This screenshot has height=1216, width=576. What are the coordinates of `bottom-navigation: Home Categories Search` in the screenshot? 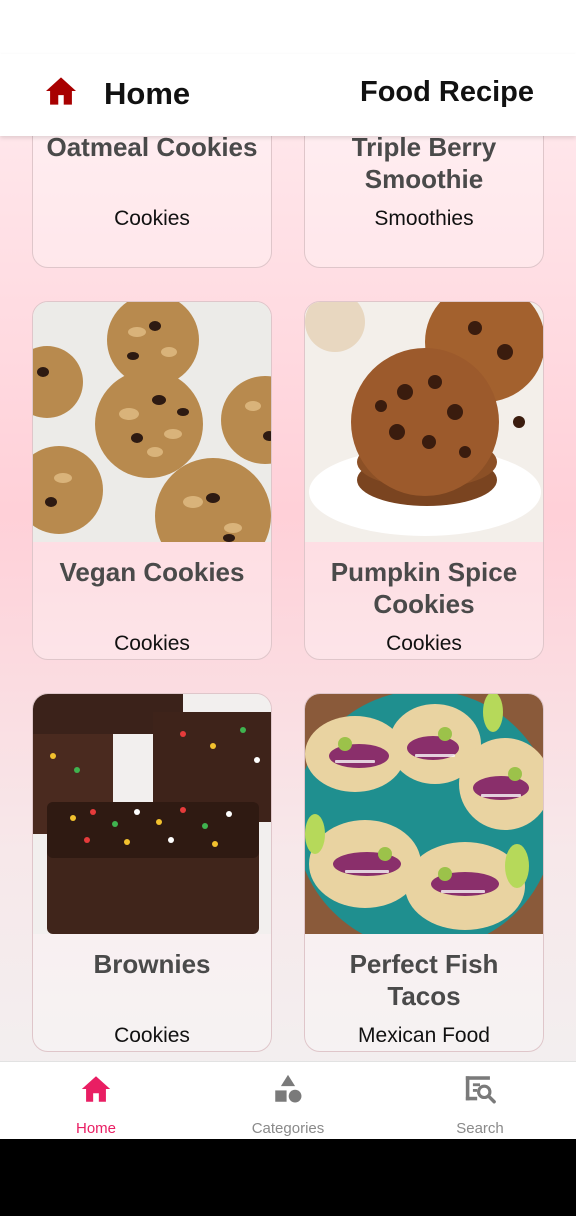 It's located at (288, 1100).